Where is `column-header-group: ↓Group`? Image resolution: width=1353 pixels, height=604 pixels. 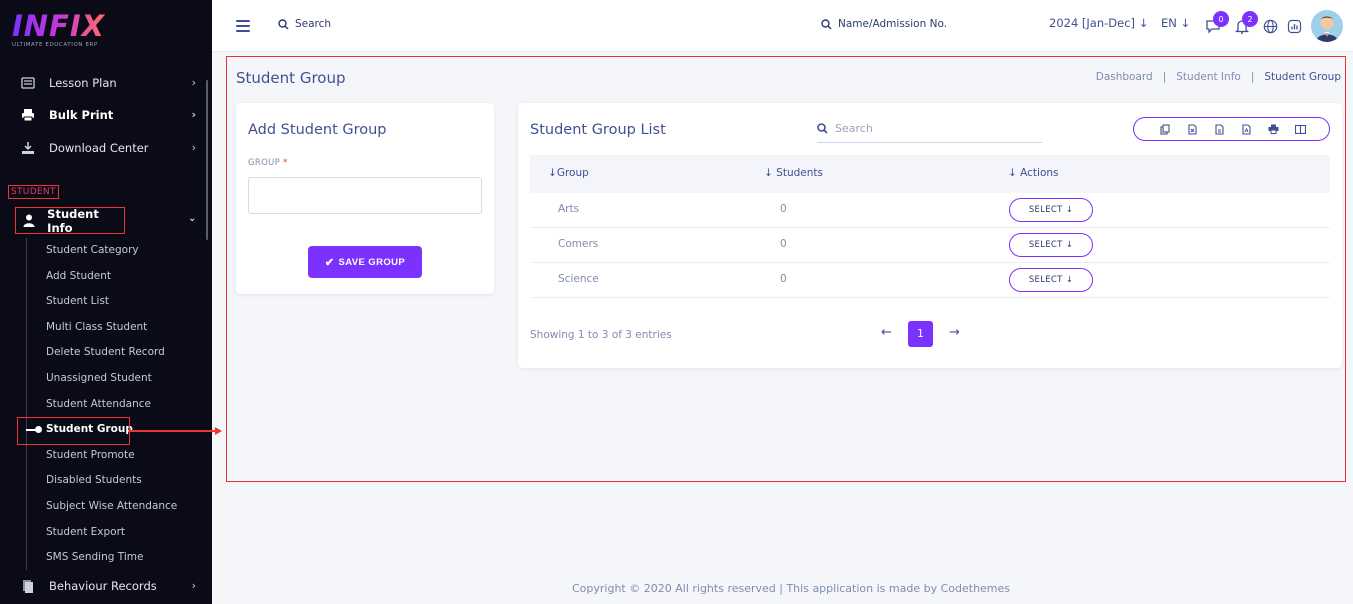 column-header-group: ↓Group is located at coordinates (568, 173).